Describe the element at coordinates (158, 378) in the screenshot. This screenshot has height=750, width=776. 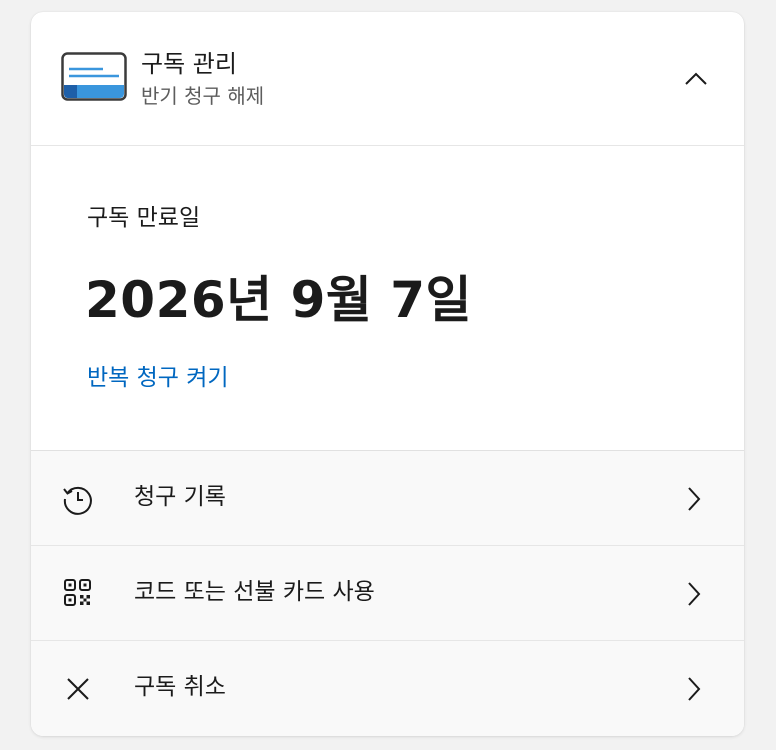
I see `turn-on-recurring-billing-link: 반복 청구 켜기` at that location.